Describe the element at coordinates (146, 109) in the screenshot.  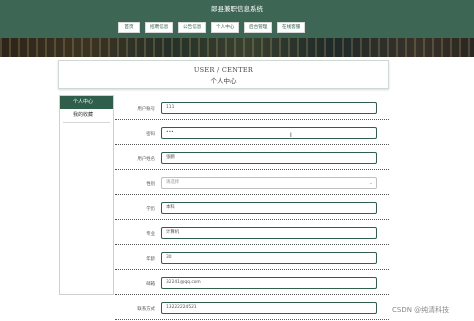
I see `account-label: 用户账号` at that location.